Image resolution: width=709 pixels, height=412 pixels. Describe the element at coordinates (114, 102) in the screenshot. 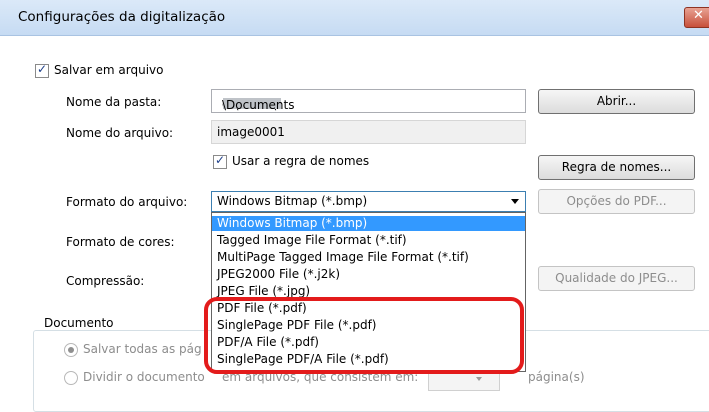

I see `folder-label: Nome da pasta:` at that location.